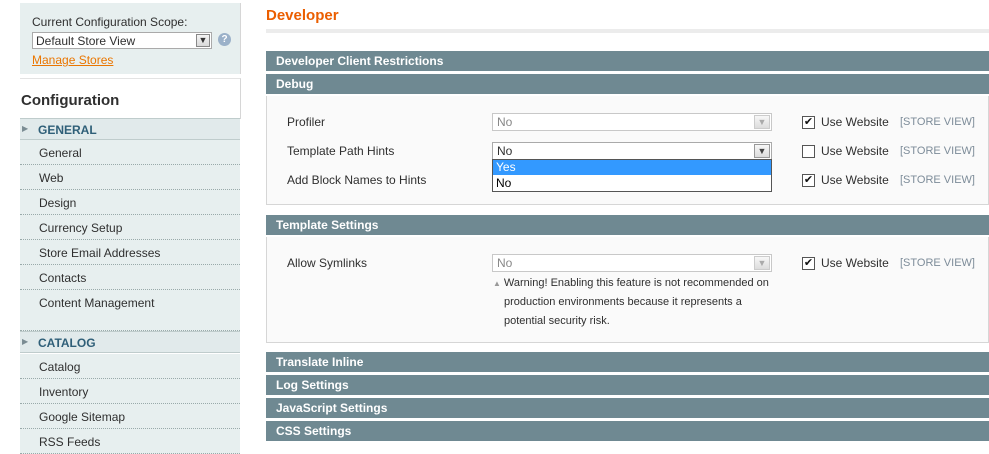 The width and height of the screenshot is (989, 454). What do you see at coordinates (632, 263) in the screenshot?
I see `allow-symlinks-select: No ▼` at bounding box center [632, 263].